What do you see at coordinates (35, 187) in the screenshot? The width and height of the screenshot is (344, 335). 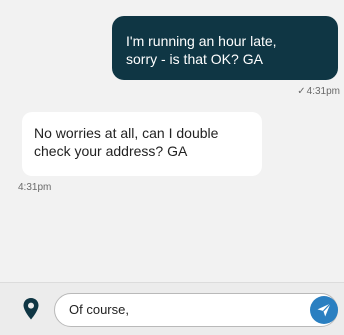 I see `incoming-message-time: 4:31pm` at bounding box center [35, 187].